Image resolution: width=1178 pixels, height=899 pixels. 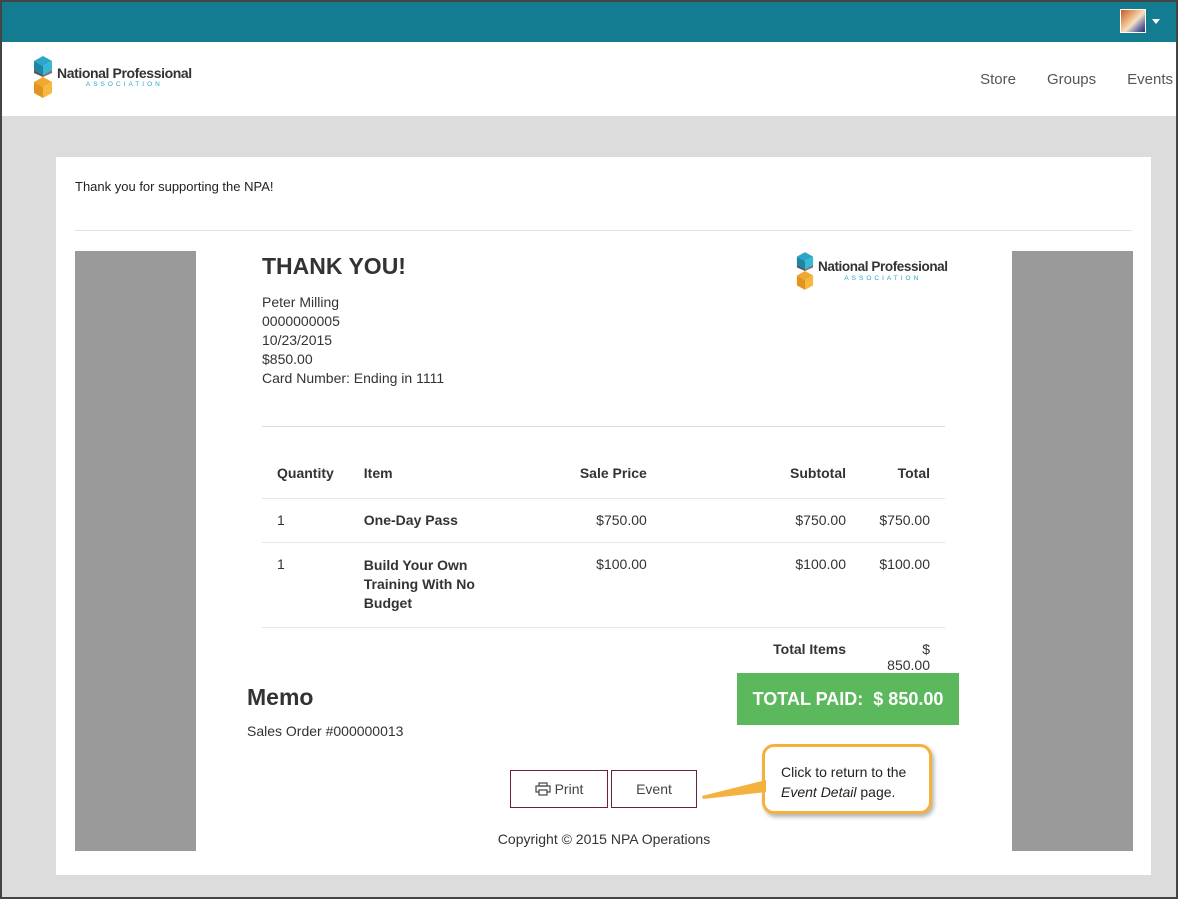 I want to click on callout-line2-rest: page., so click(x=876, y=792).